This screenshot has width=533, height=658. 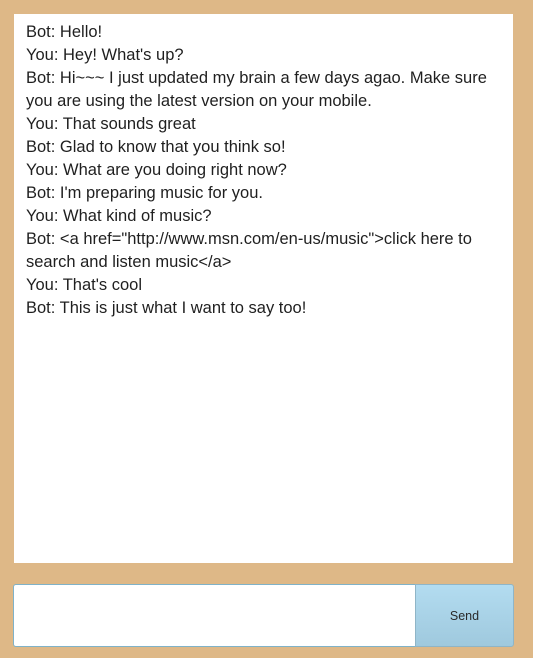 I want to click on chat-message: You: That's cool, so click(x=84, y=285).